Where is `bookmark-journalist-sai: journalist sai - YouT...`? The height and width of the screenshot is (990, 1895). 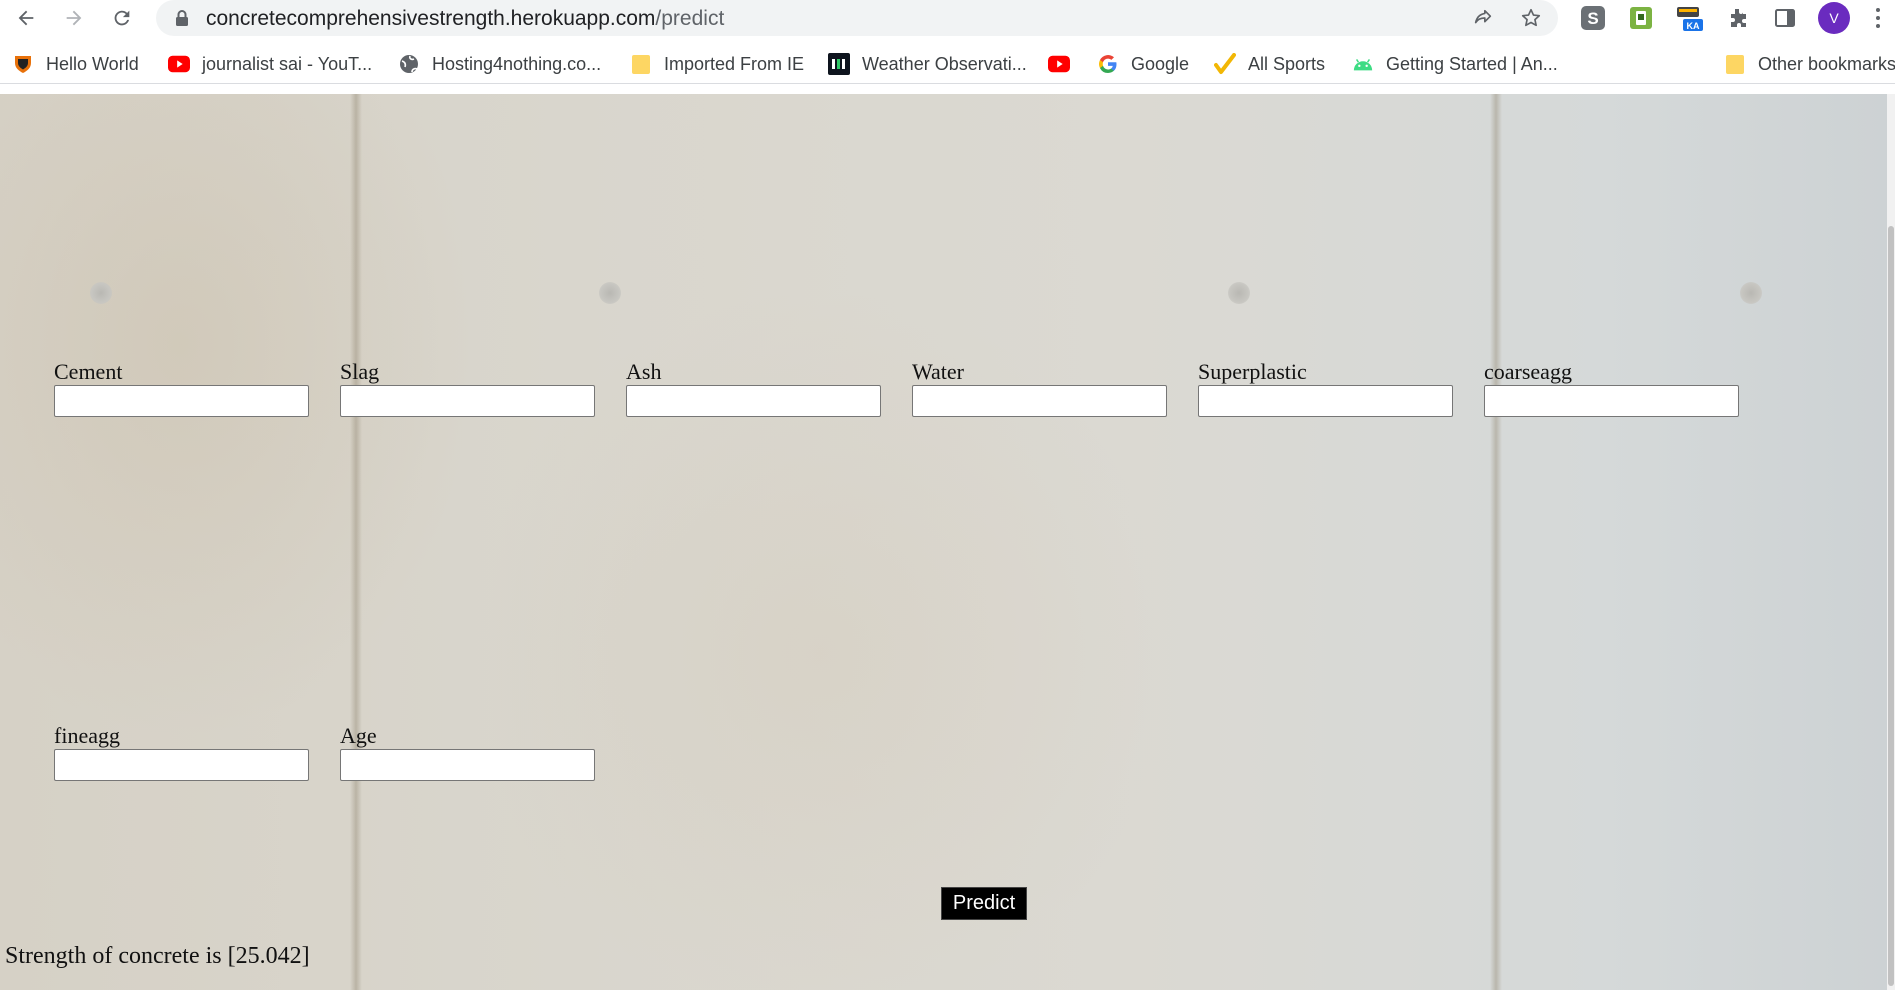 bookmark-journalist-sai: journalist sai - YouT... is located at coordinates (270, 64).